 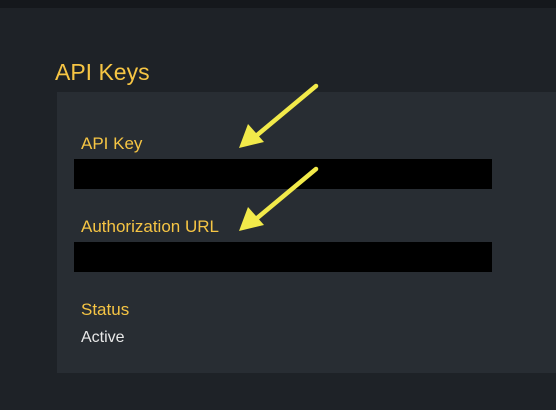 What do you see at coordinates (278, 4) in the screenshot?
I see `top-bar` at bounding box center [278, 4].